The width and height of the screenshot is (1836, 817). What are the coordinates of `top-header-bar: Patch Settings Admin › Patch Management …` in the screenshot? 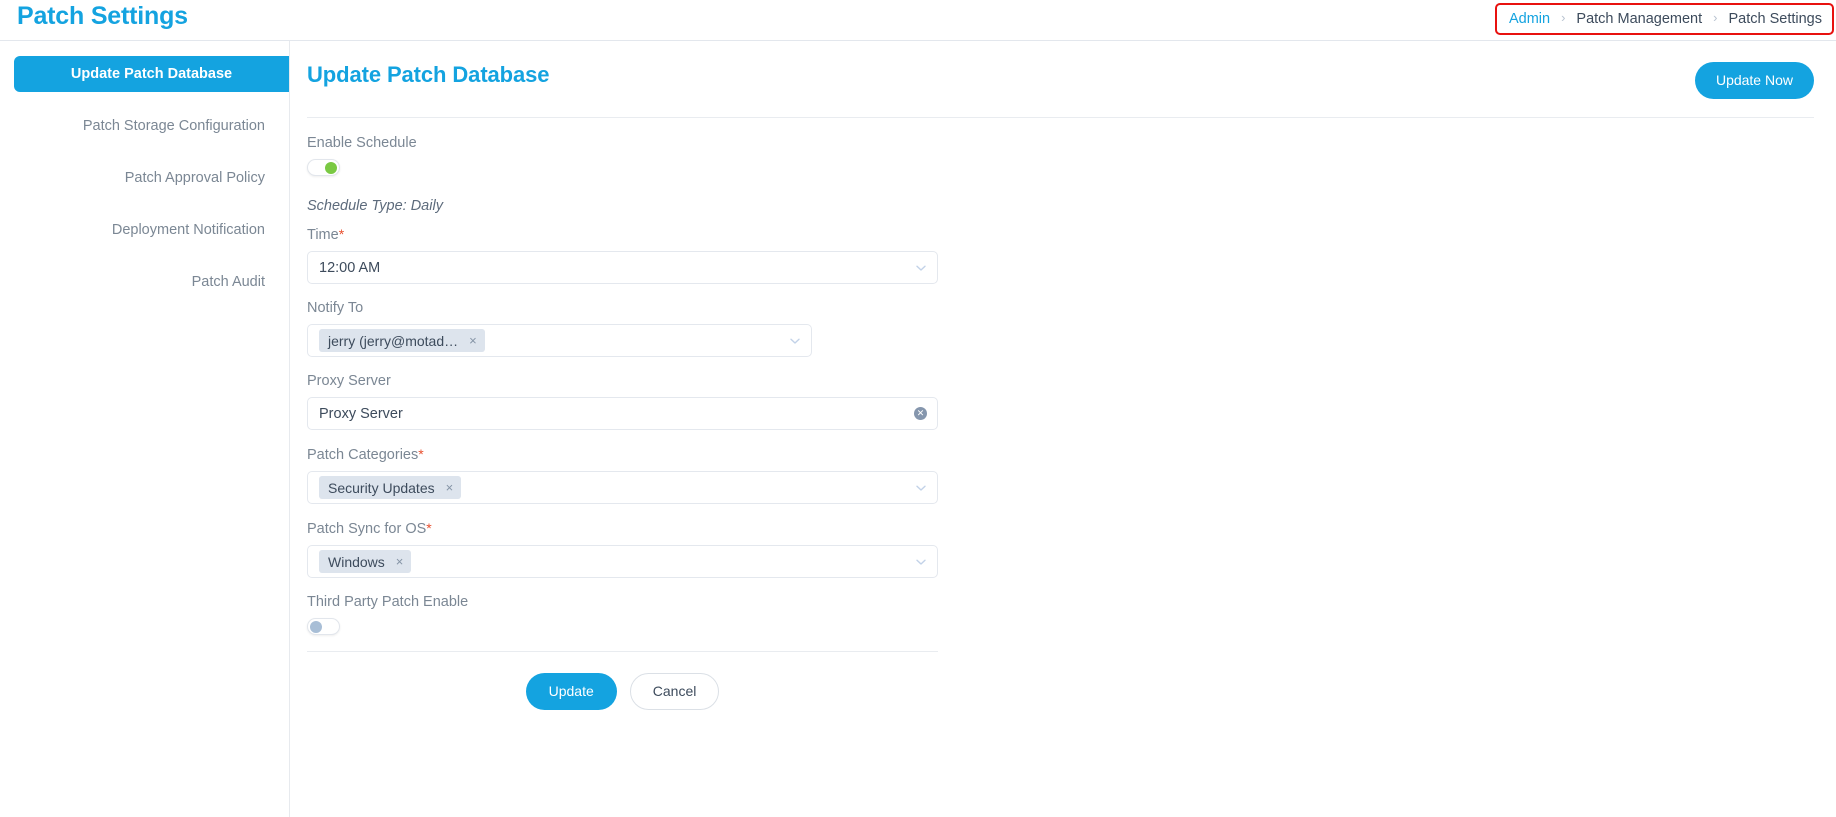 It's located at (918, 20).